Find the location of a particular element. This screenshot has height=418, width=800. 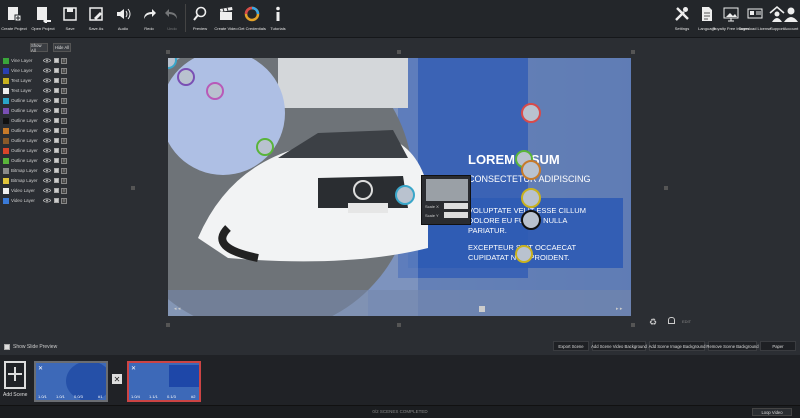

get-credentials-button: Get Credentials is located at coordinates (252, 19).